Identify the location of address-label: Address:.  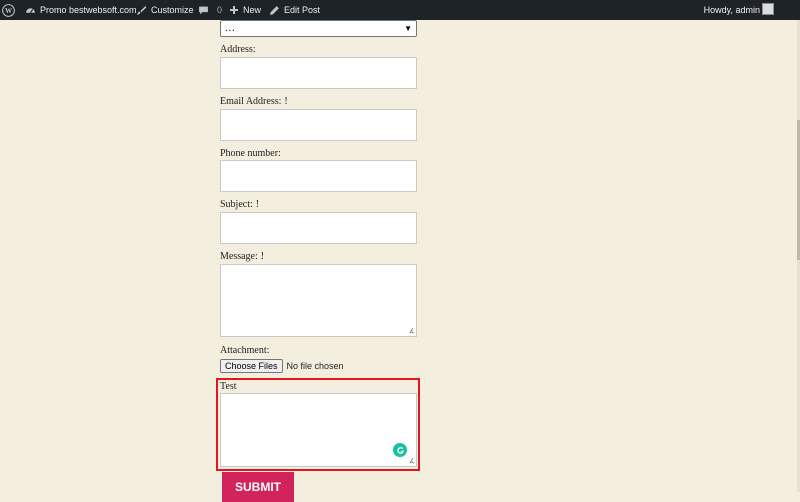
(238, 49).